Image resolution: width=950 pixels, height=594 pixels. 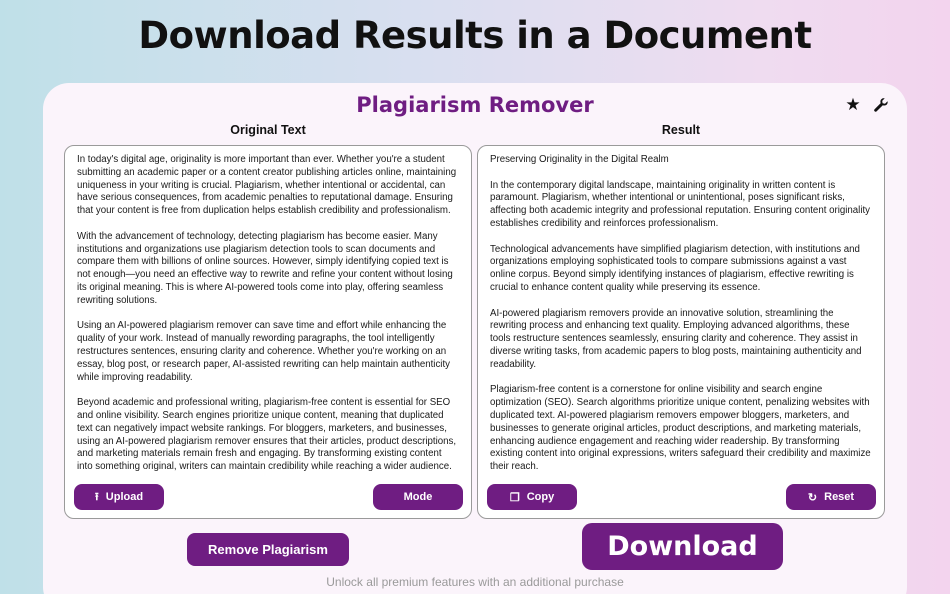 What do you see at coordinates (268, 130) in the screenshot?
I see `original-text-label: Original Text` at bounding box center [268, 130].